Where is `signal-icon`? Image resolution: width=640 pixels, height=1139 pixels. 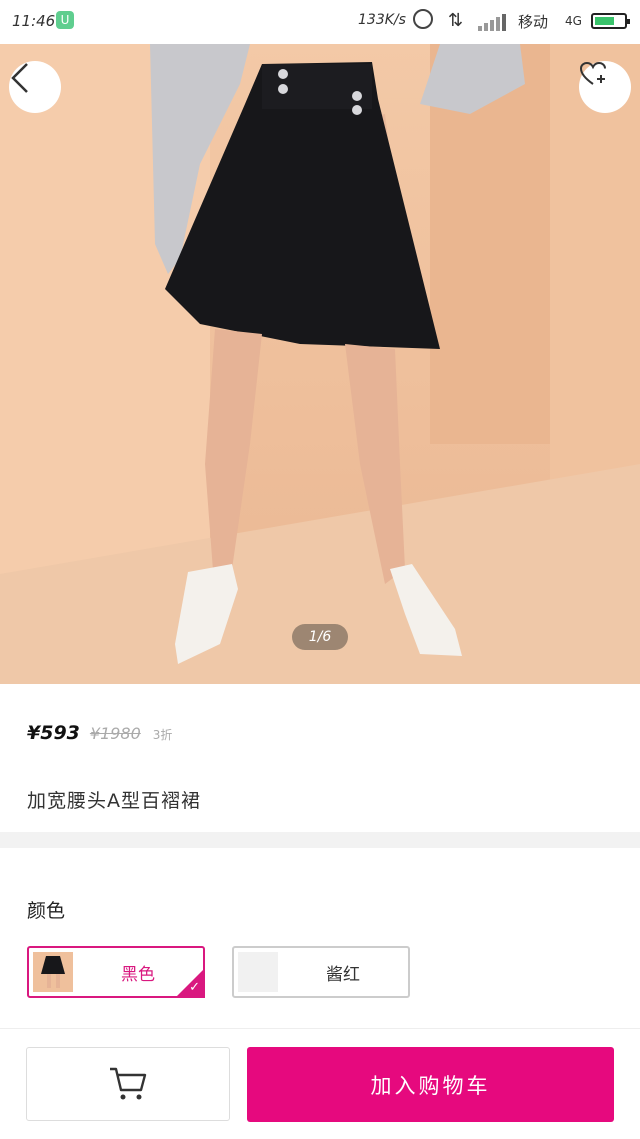
signal-icon is located at coordinates (492, 22).